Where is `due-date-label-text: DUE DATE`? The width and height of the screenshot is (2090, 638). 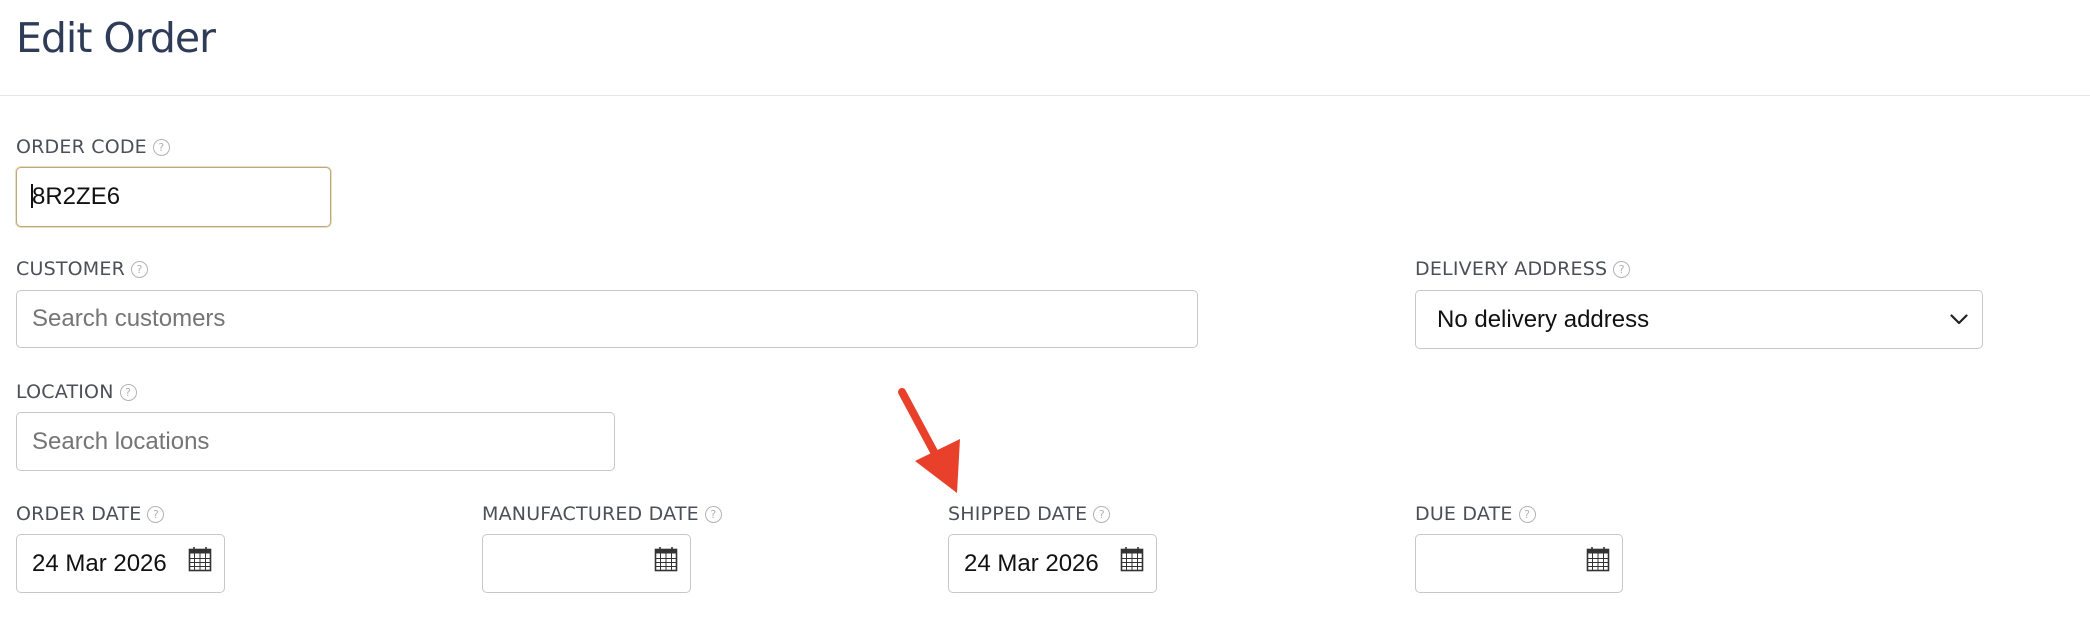 due-date-label-text: DUE DATE is located at coordinates (1464, 514).